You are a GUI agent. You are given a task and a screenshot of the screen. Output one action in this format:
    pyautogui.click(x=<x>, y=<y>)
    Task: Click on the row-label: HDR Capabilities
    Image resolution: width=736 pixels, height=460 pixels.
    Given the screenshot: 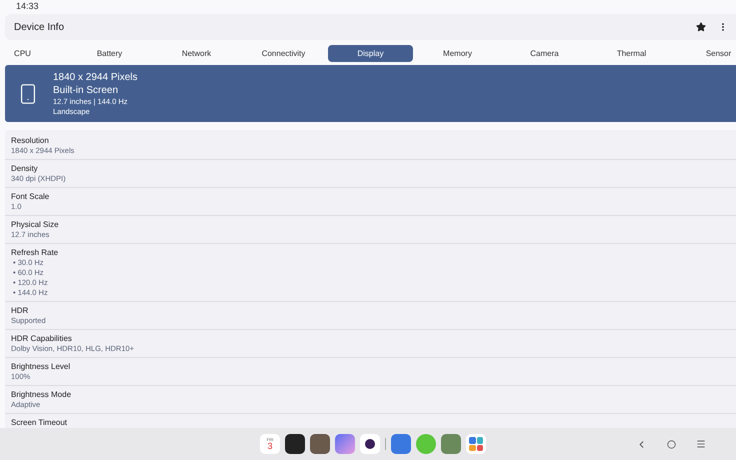 What is the action you would take?
    pyautogui.click(x=42, y=338)
    